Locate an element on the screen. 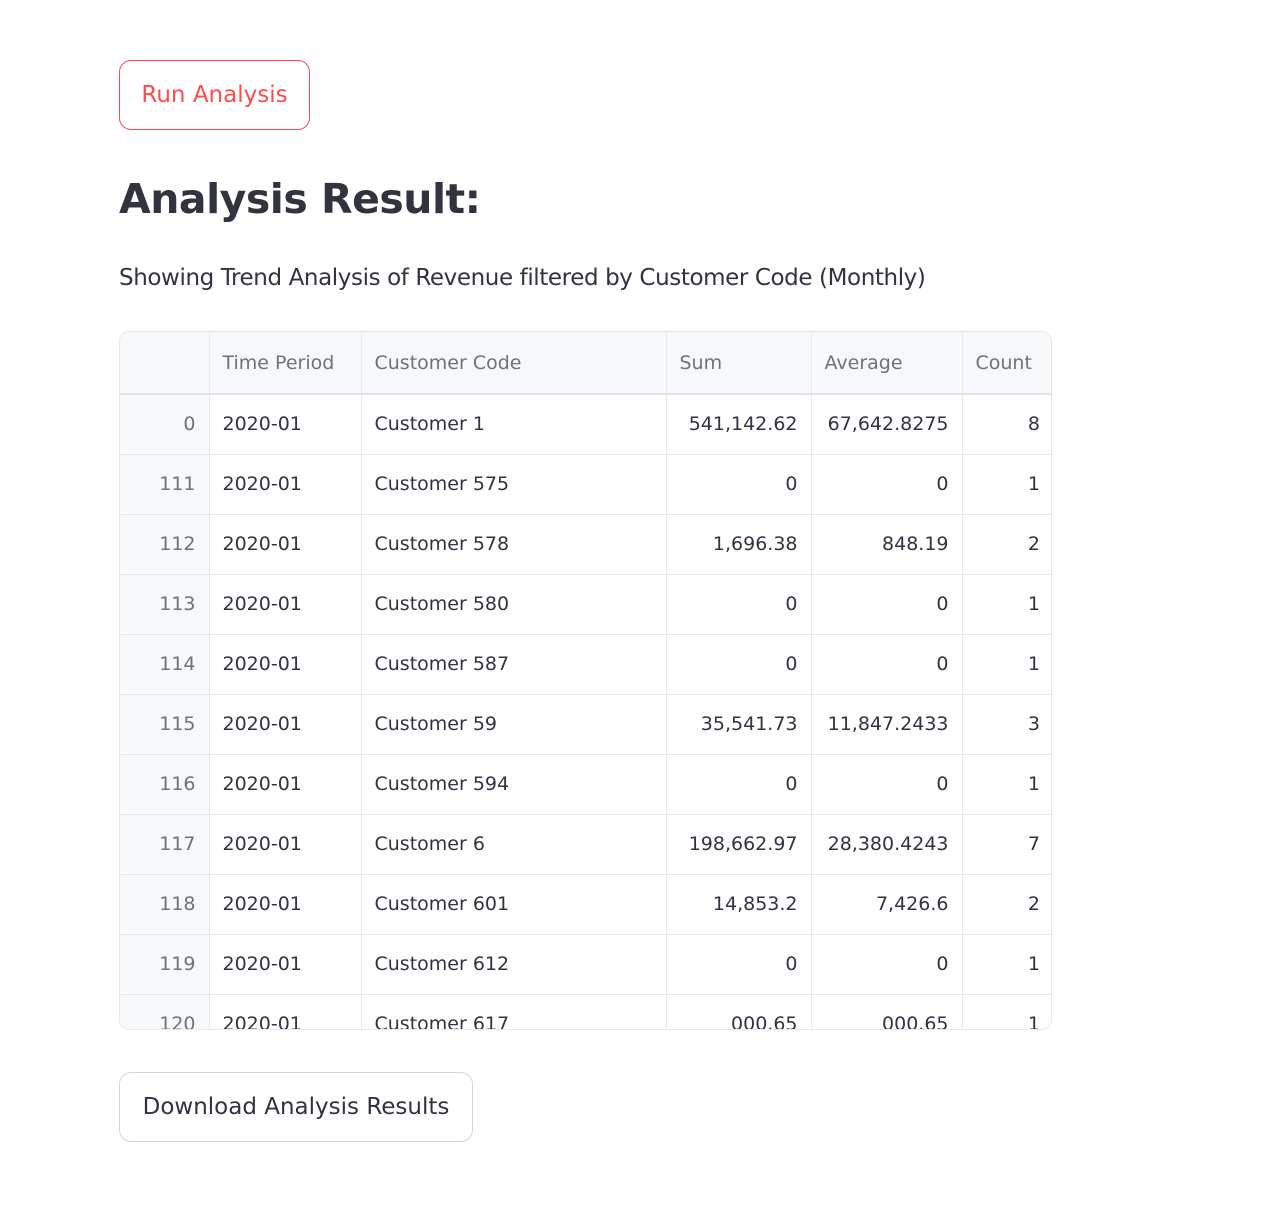  sum-cell: 1,696.38 is located at coordinates (739, 544).